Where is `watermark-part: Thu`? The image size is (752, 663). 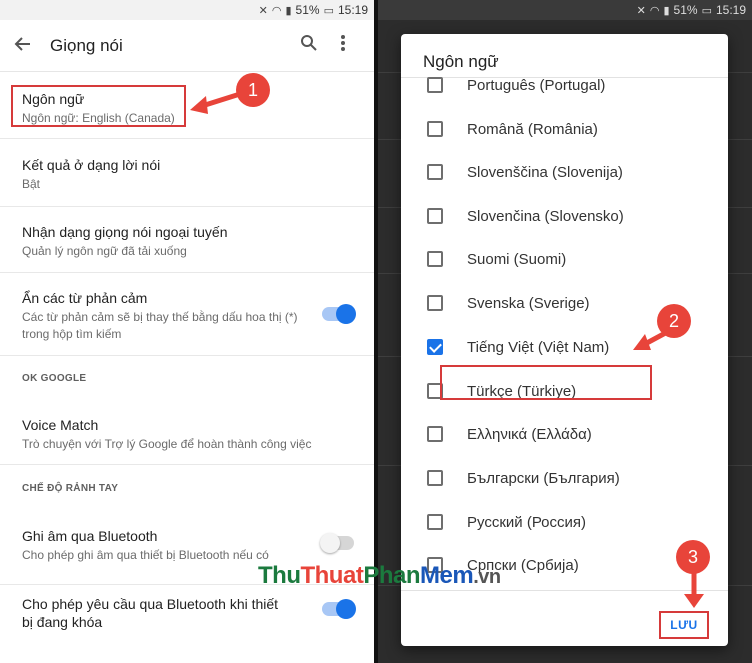 watermark-part: Thu is located at coordinates (279, 575).